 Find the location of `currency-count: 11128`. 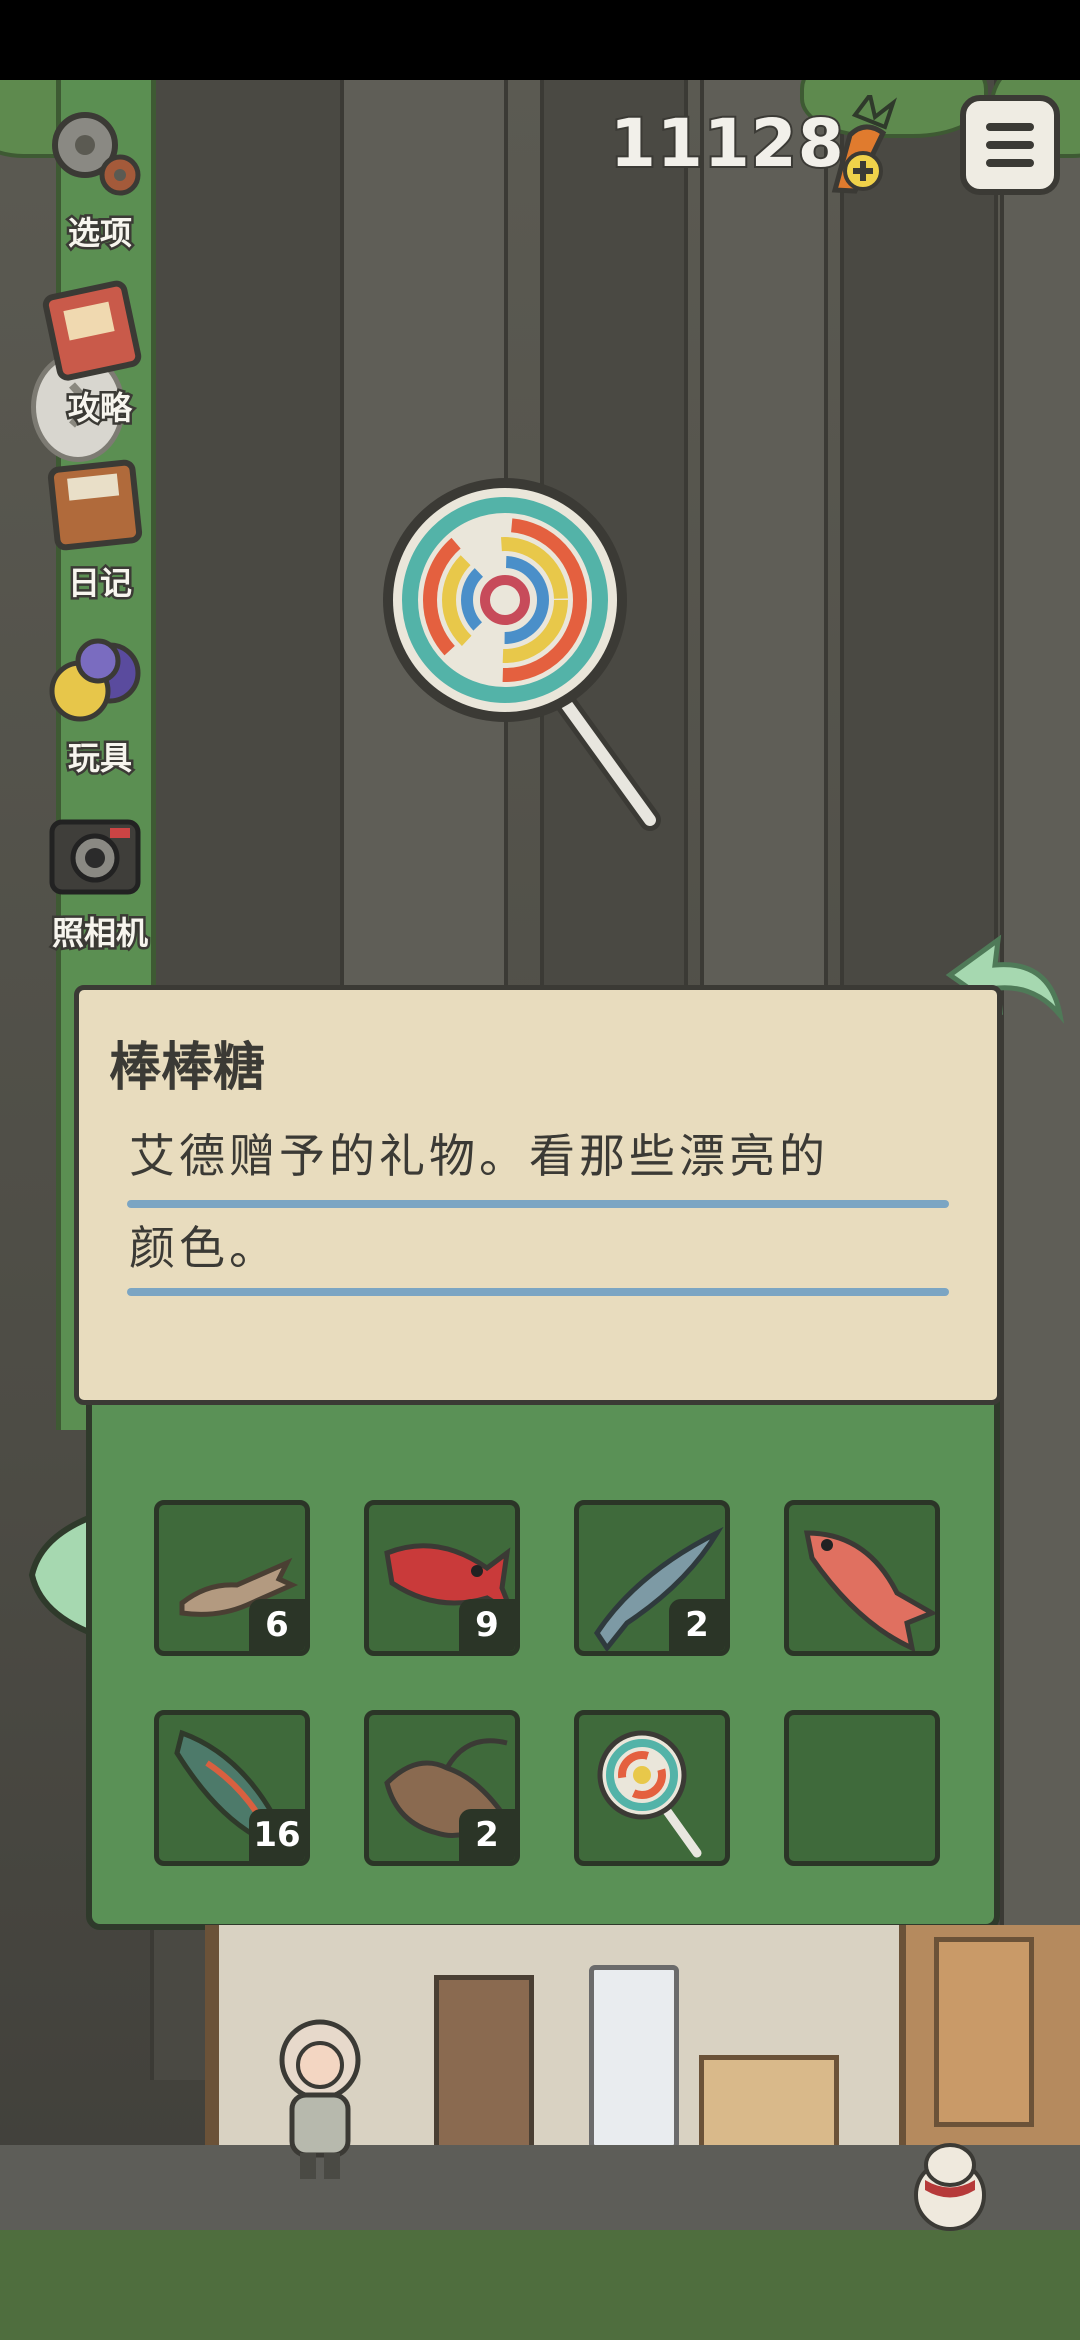

currency-count: 11128 is located at coordinates (727, 143).